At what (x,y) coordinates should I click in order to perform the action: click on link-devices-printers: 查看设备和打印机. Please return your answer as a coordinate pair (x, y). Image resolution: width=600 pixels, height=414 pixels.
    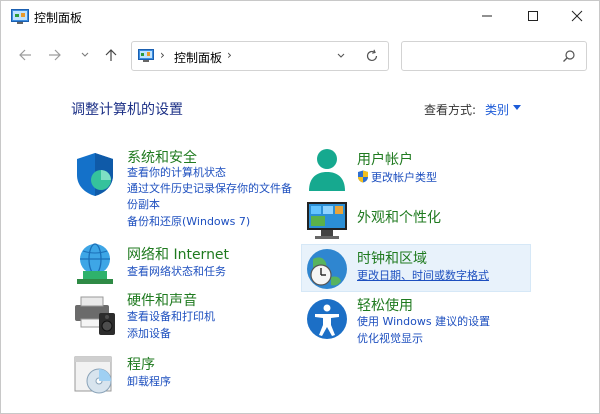
    Looking at the image, I should click on (171, 317).